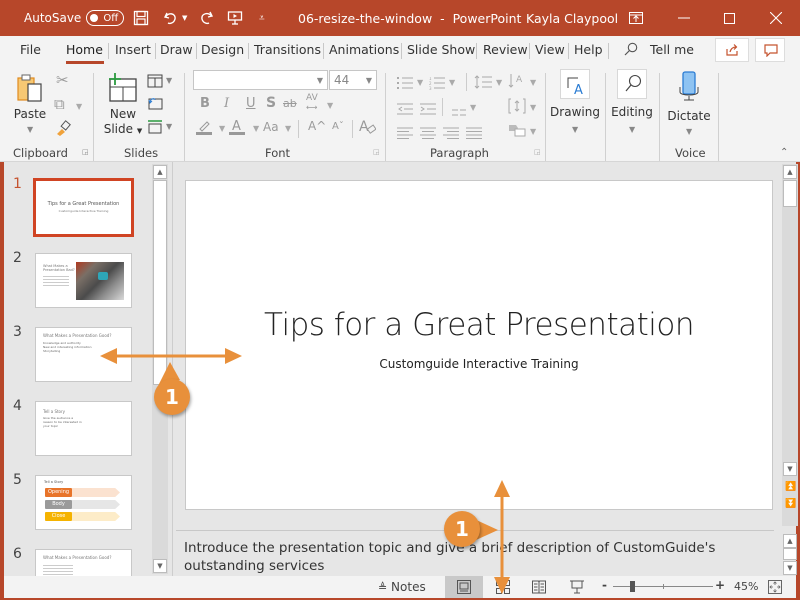 This screenshot has width=800, height=600. What do you see at coordinates (222, 49) in the screenshot?
I see `tab-design: Design` at bounding box center [222, 49].